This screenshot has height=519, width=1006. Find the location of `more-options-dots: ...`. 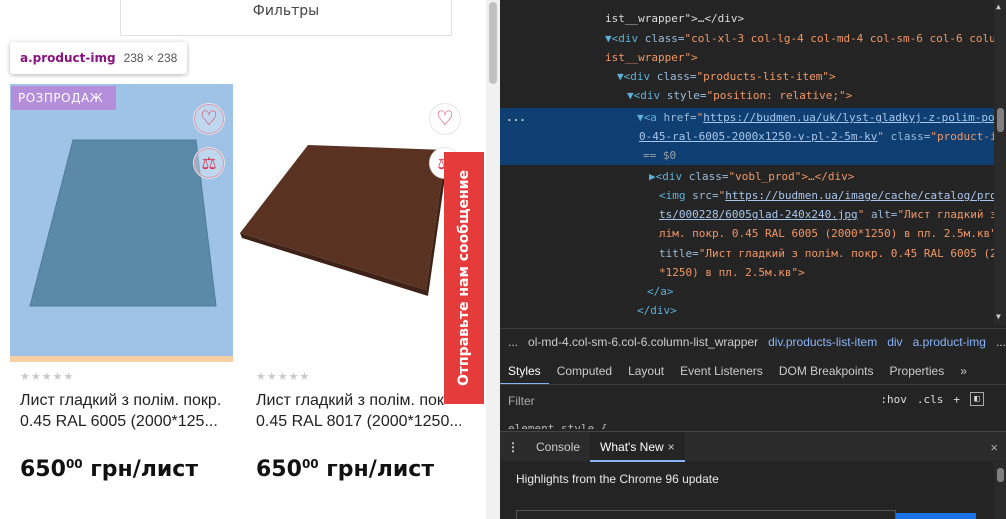

more-options-dots: ... is located at coordinates (516, 117).